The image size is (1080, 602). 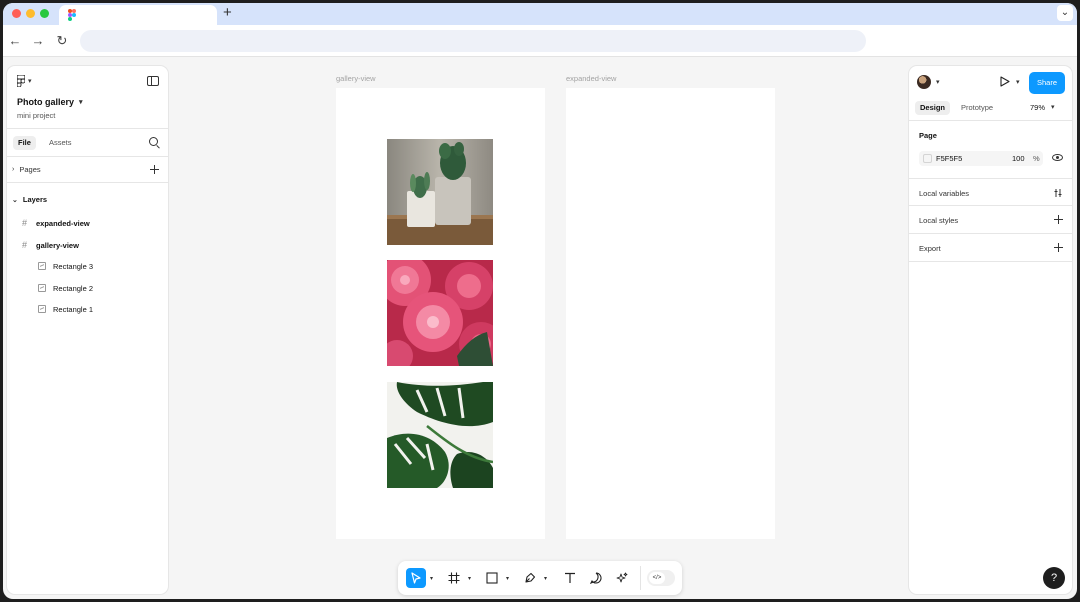 I want to click on file-name: Photo gallery ▾, so click(x=50, y=102).